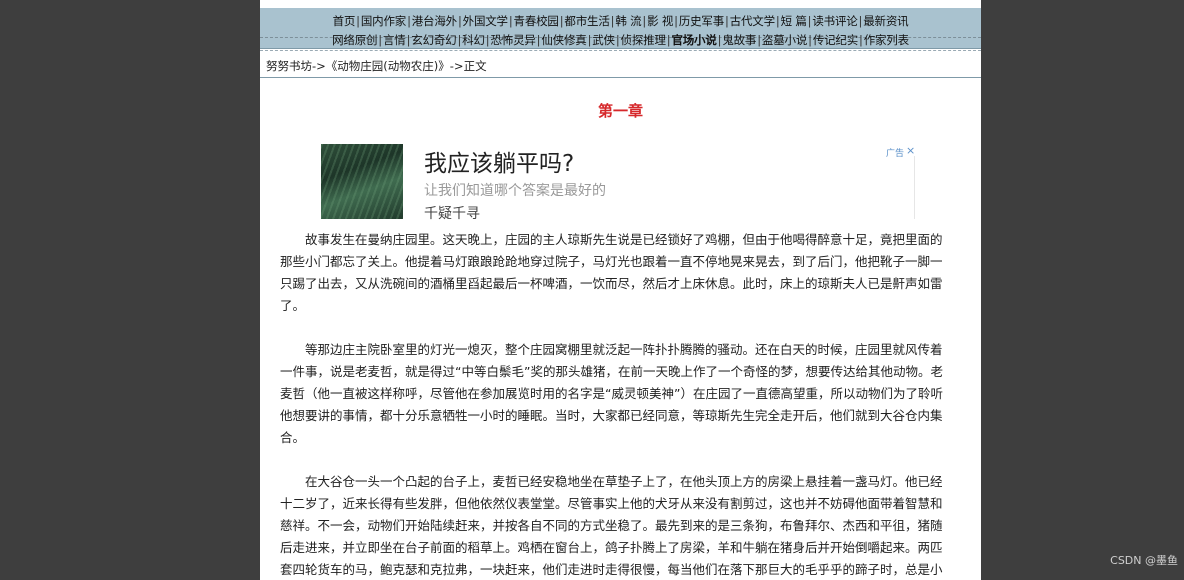  What do you see at coordinates (536, 21) in the screenshot?
I see `nav-link: 青春校园` at bounding box center [536, 21].